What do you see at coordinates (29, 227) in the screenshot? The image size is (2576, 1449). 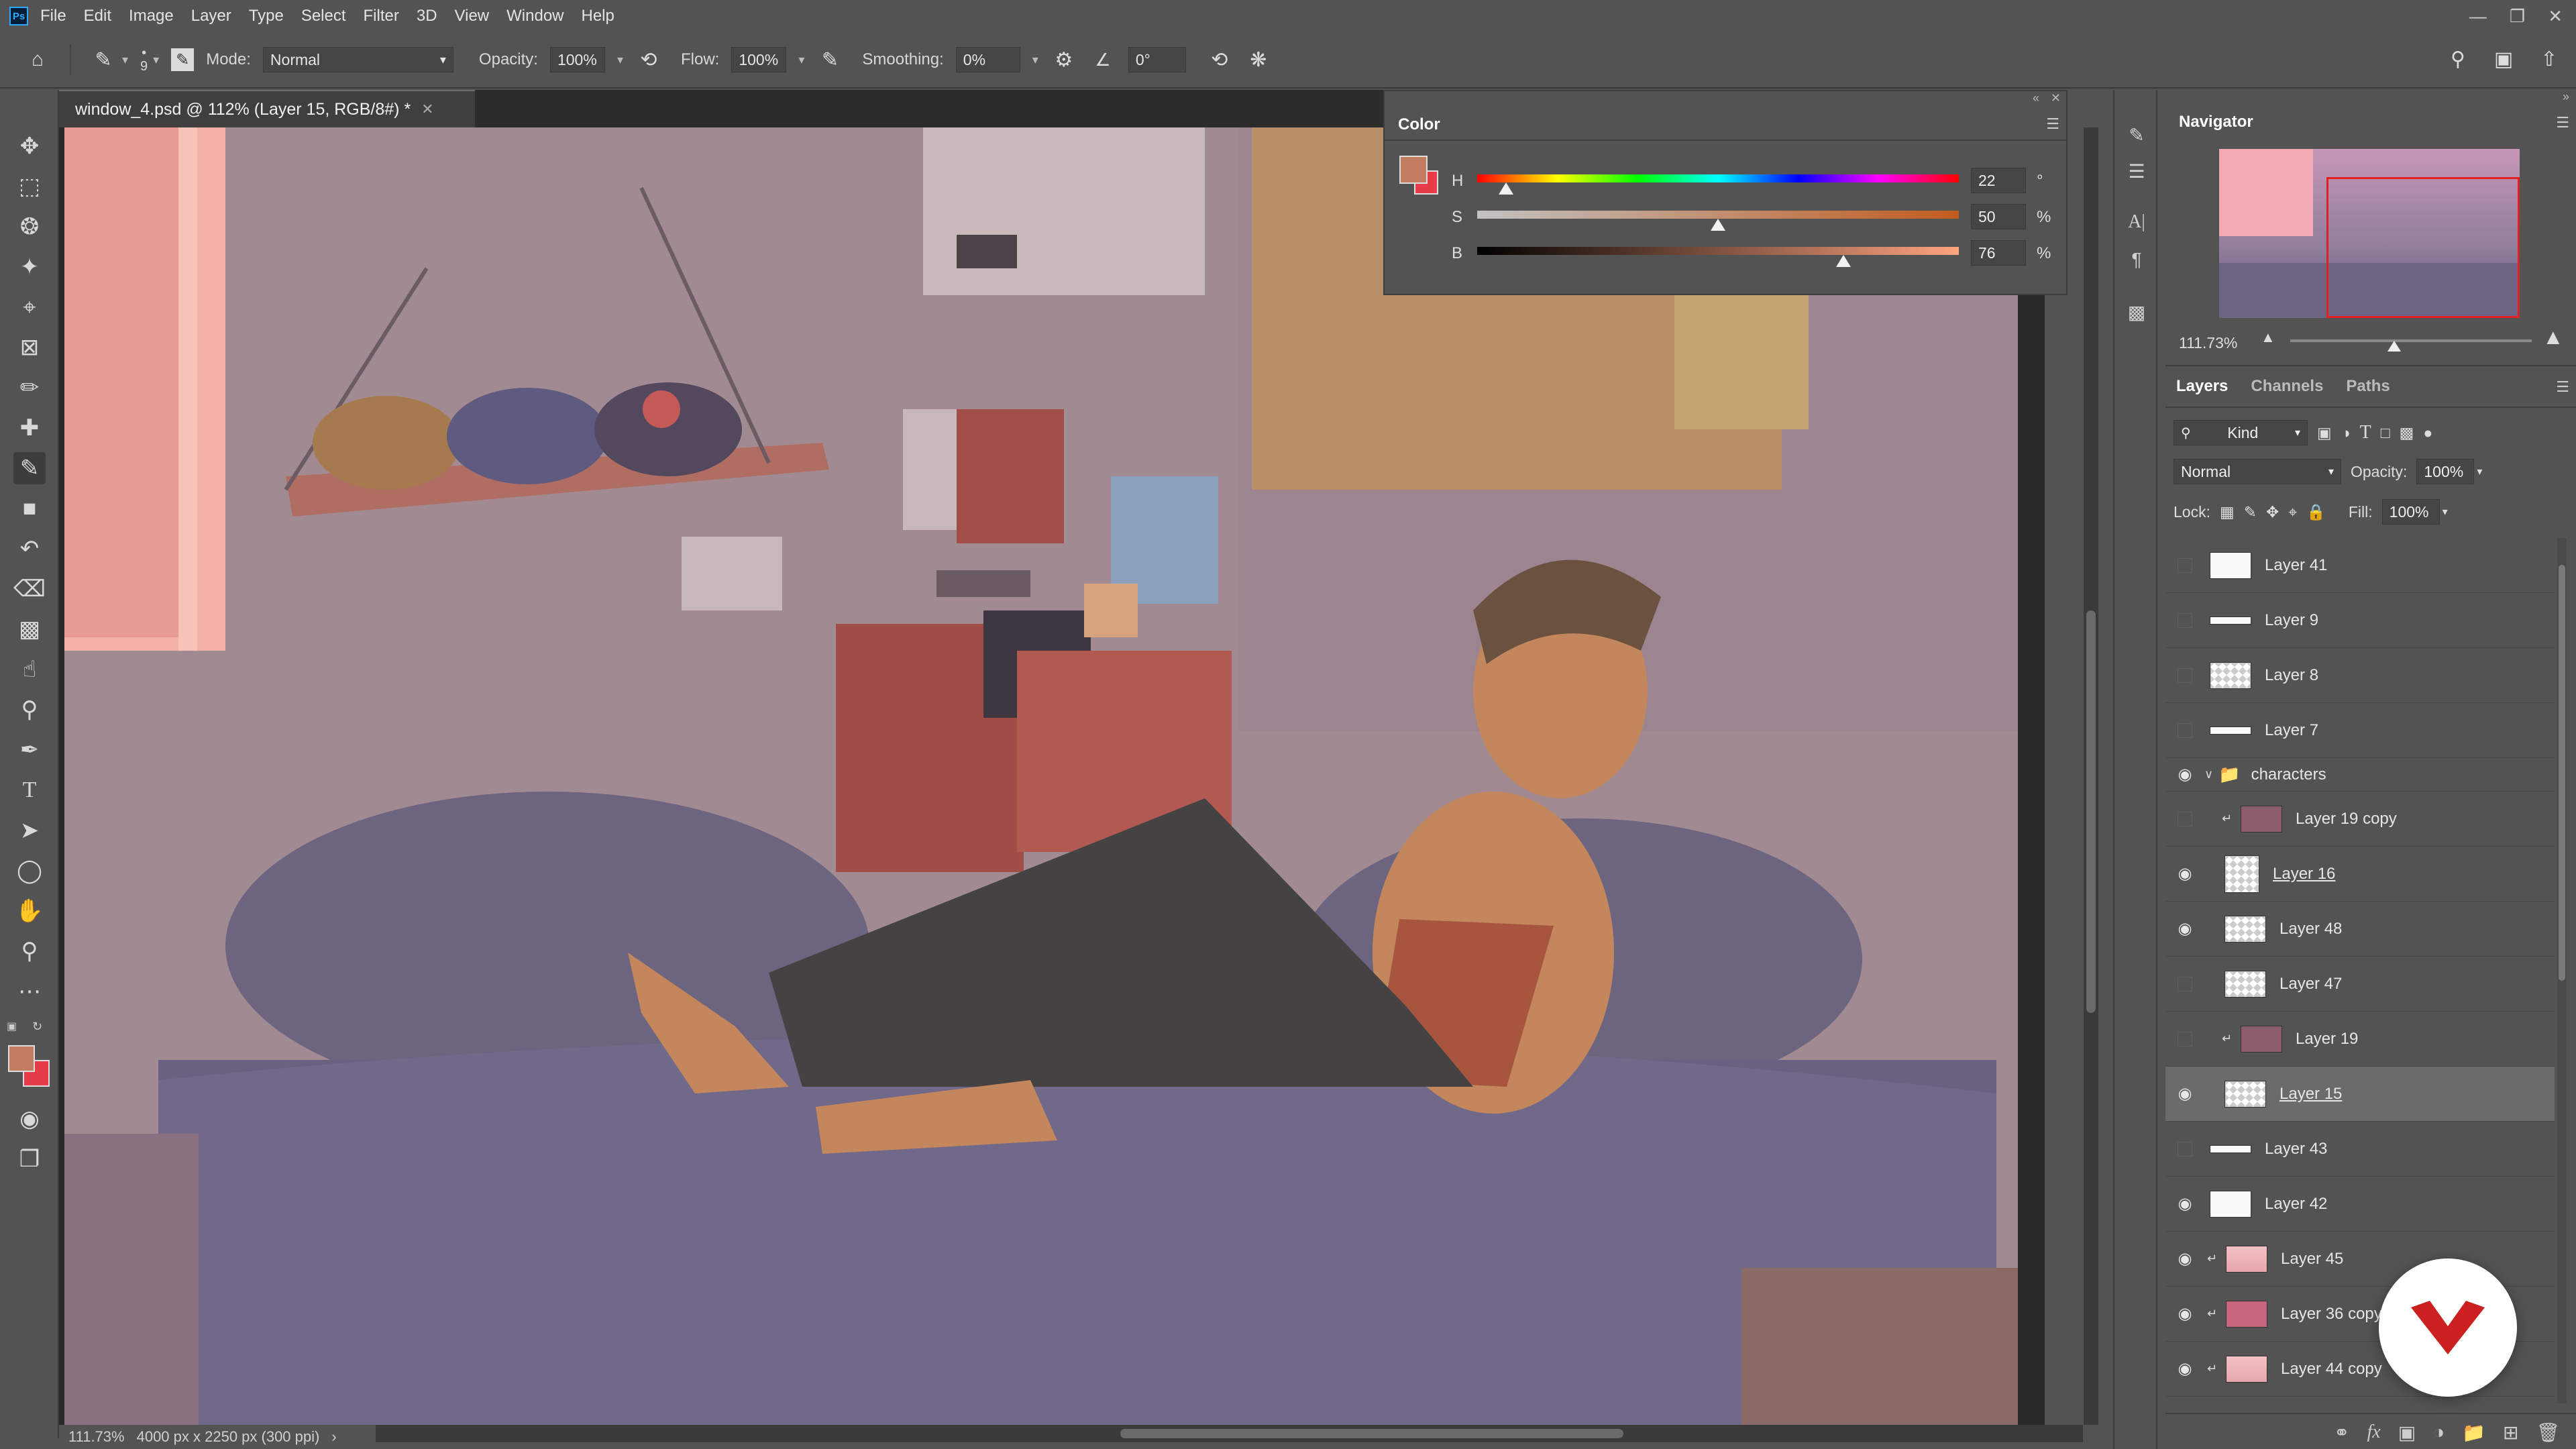 I see `lasso-tool-icon: ❂` at bounding box center [29, 227].